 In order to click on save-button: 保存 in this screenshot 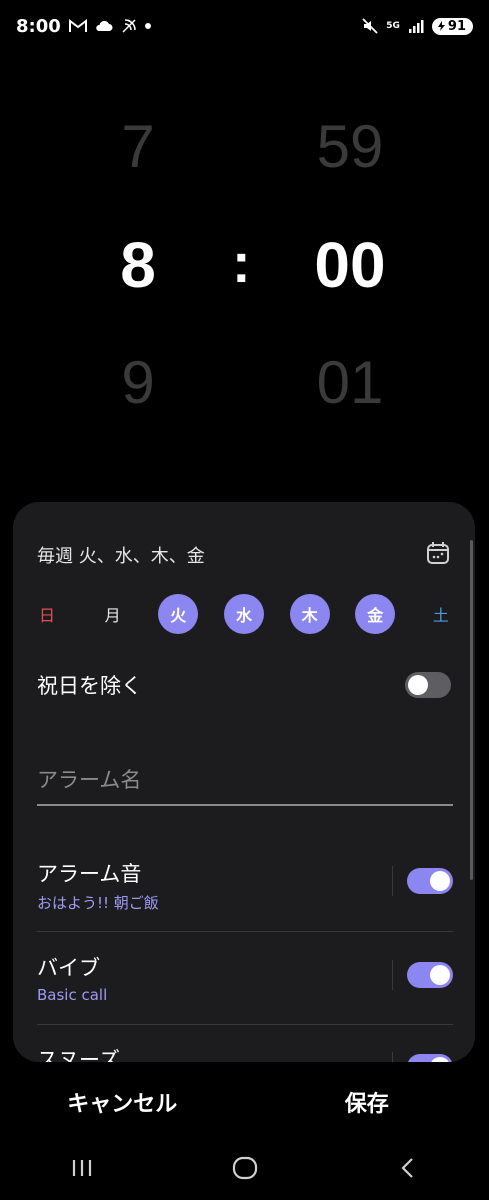, I will do `click(367, 1102)`.